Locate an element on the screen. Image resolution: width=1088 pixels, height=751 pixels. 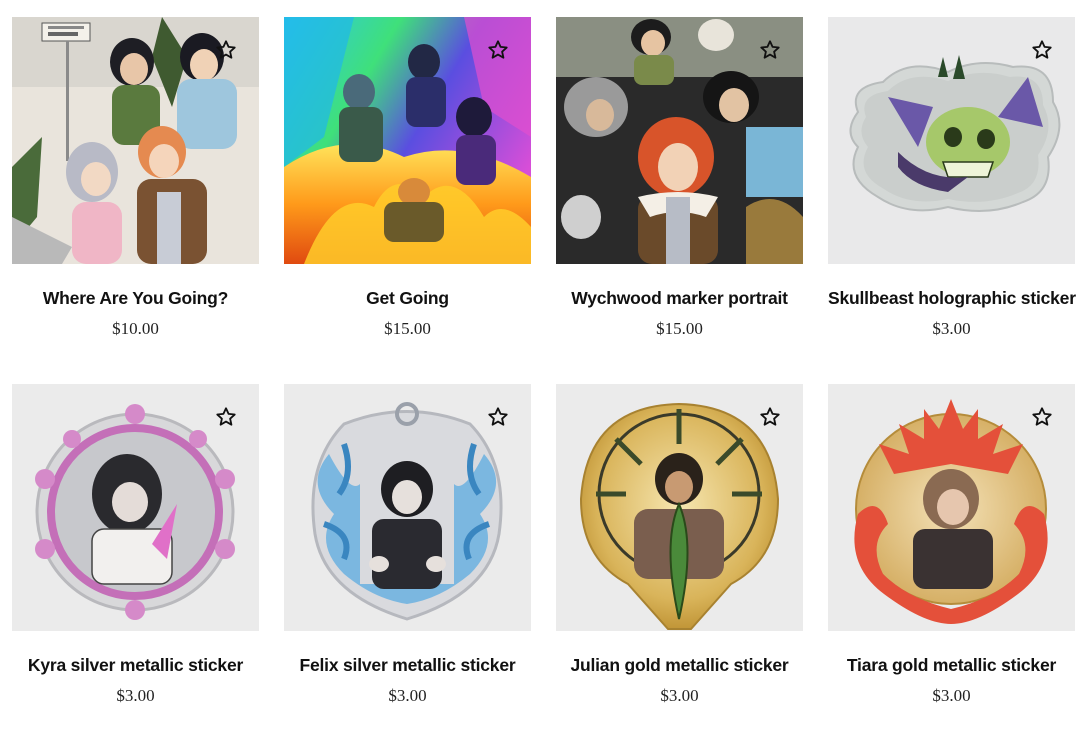
product-title: Tiara gold metallic sticker is located at coordinates (951, 665).